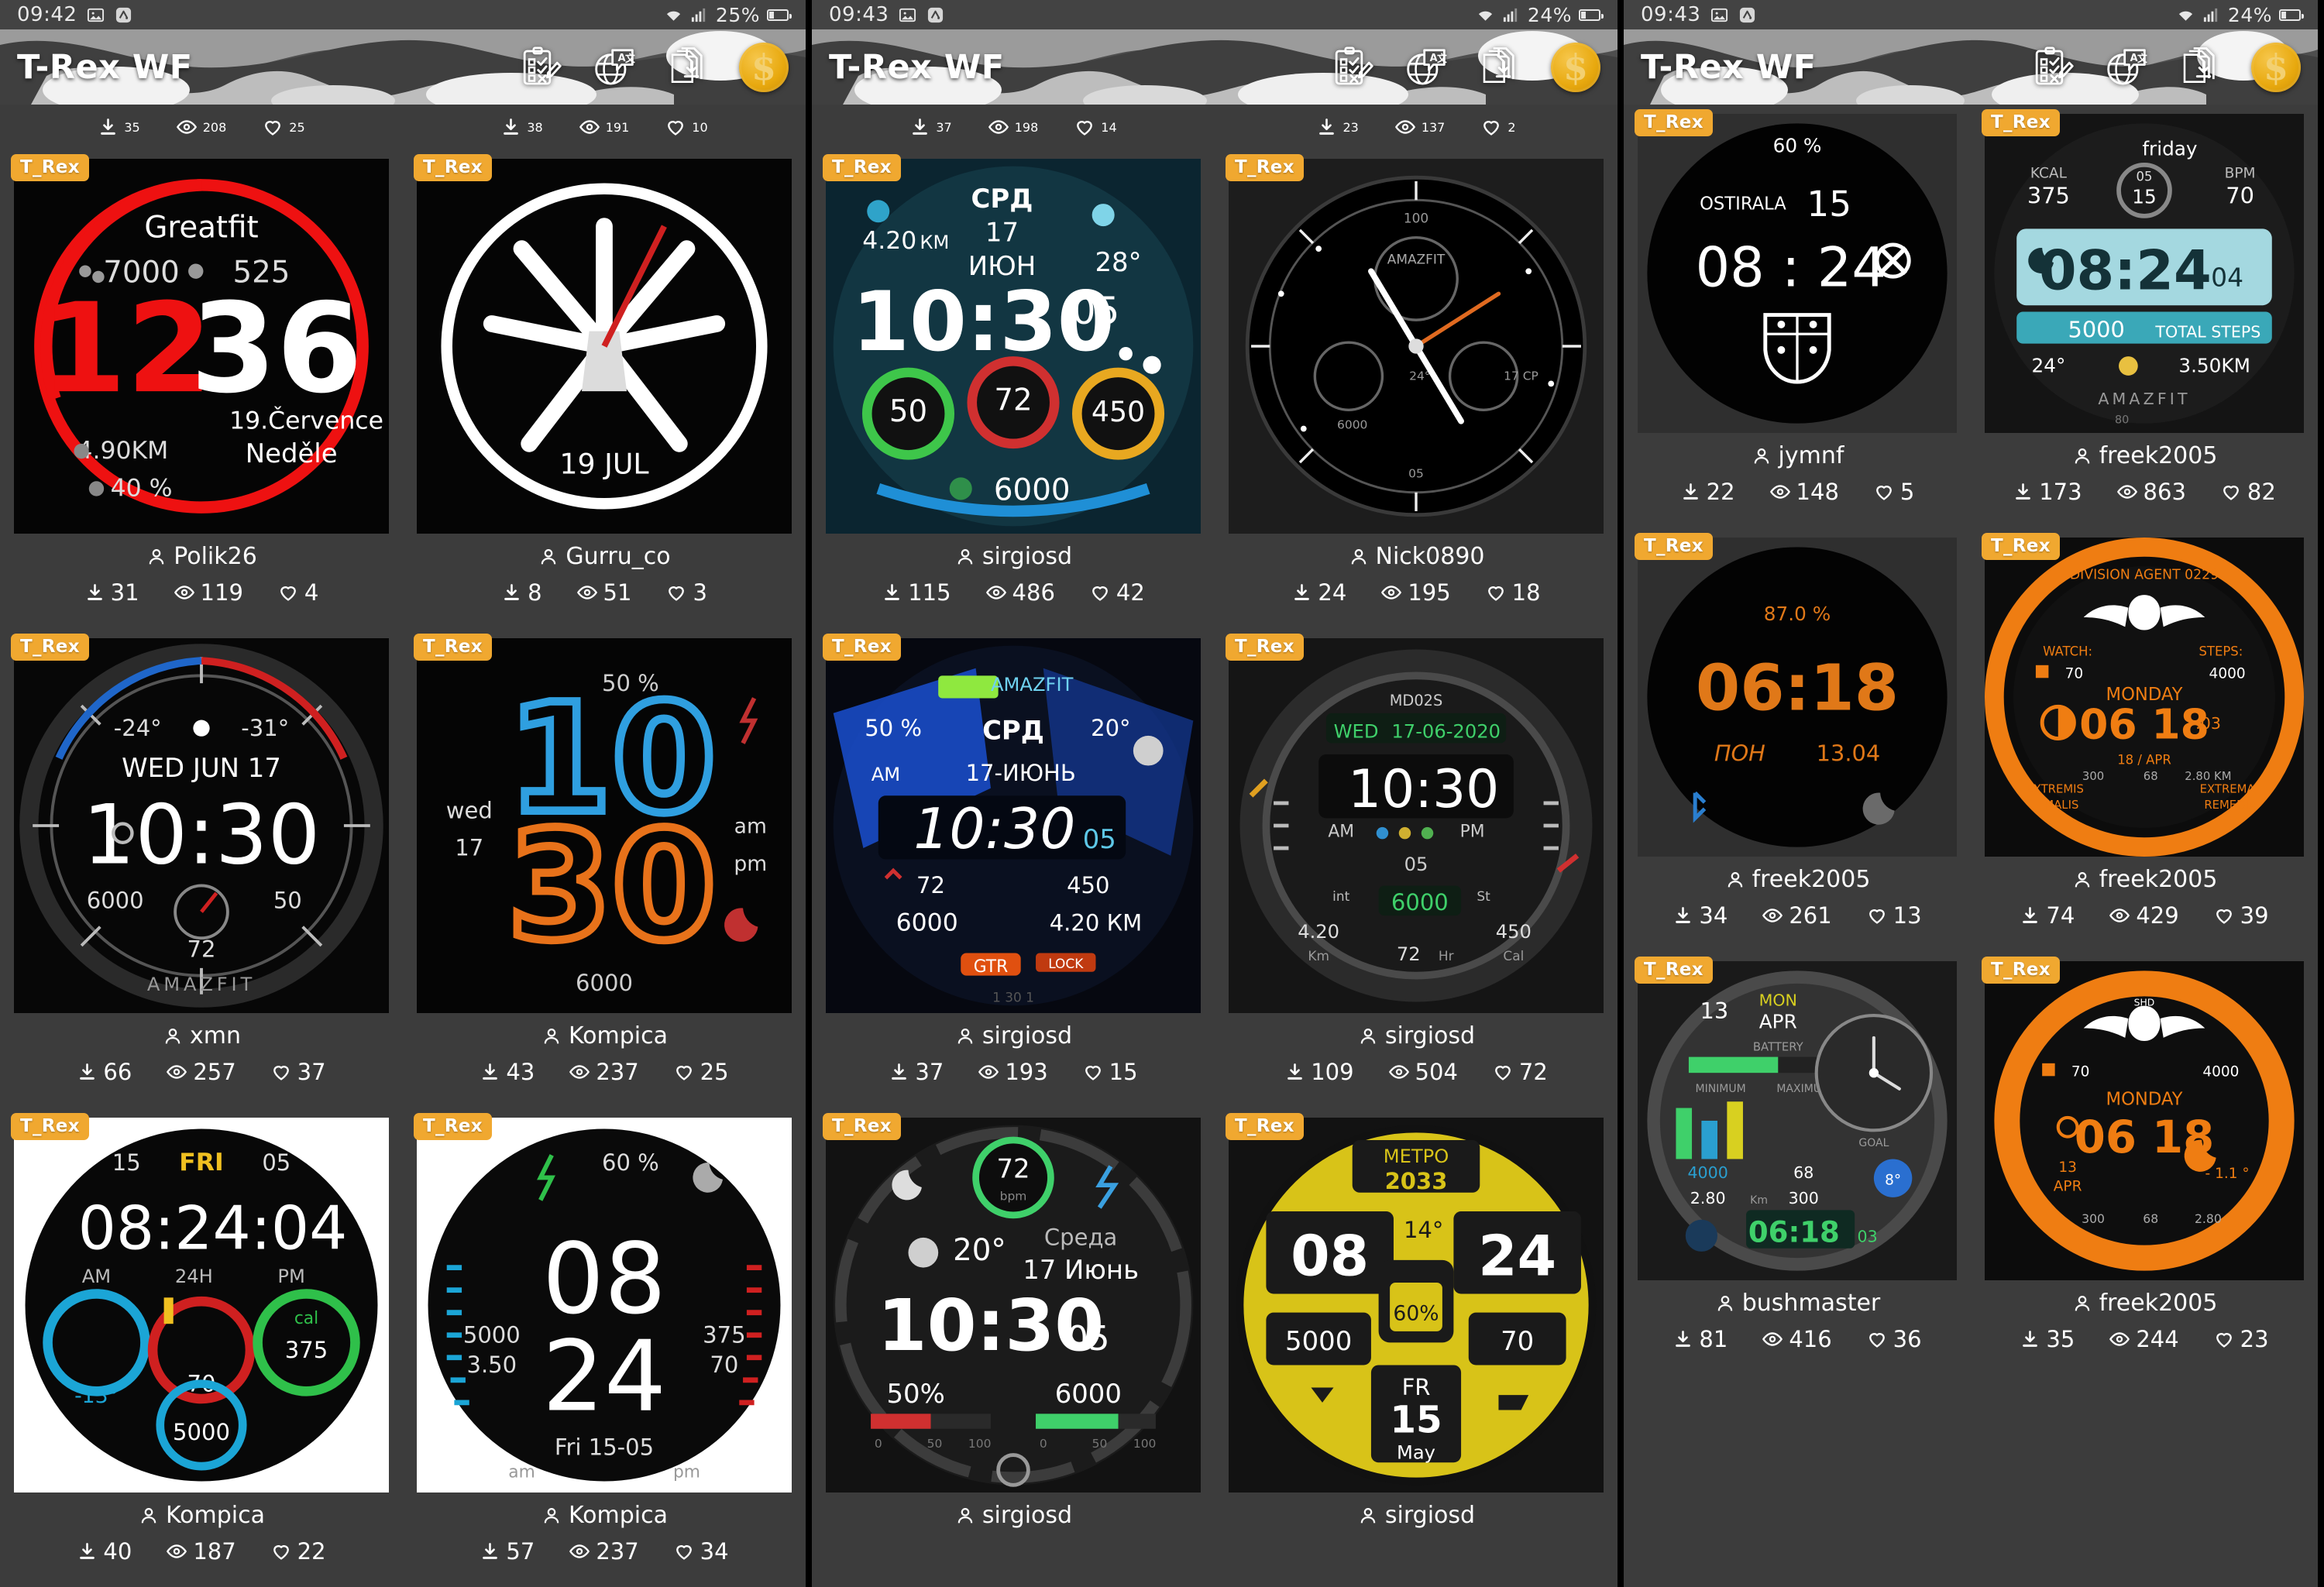  Describe the element at coordinates (604, 825) in the screenshot. I see `watchface-thumbnail: 50 % 10 30 wed 17 am pm 6000` at that location.